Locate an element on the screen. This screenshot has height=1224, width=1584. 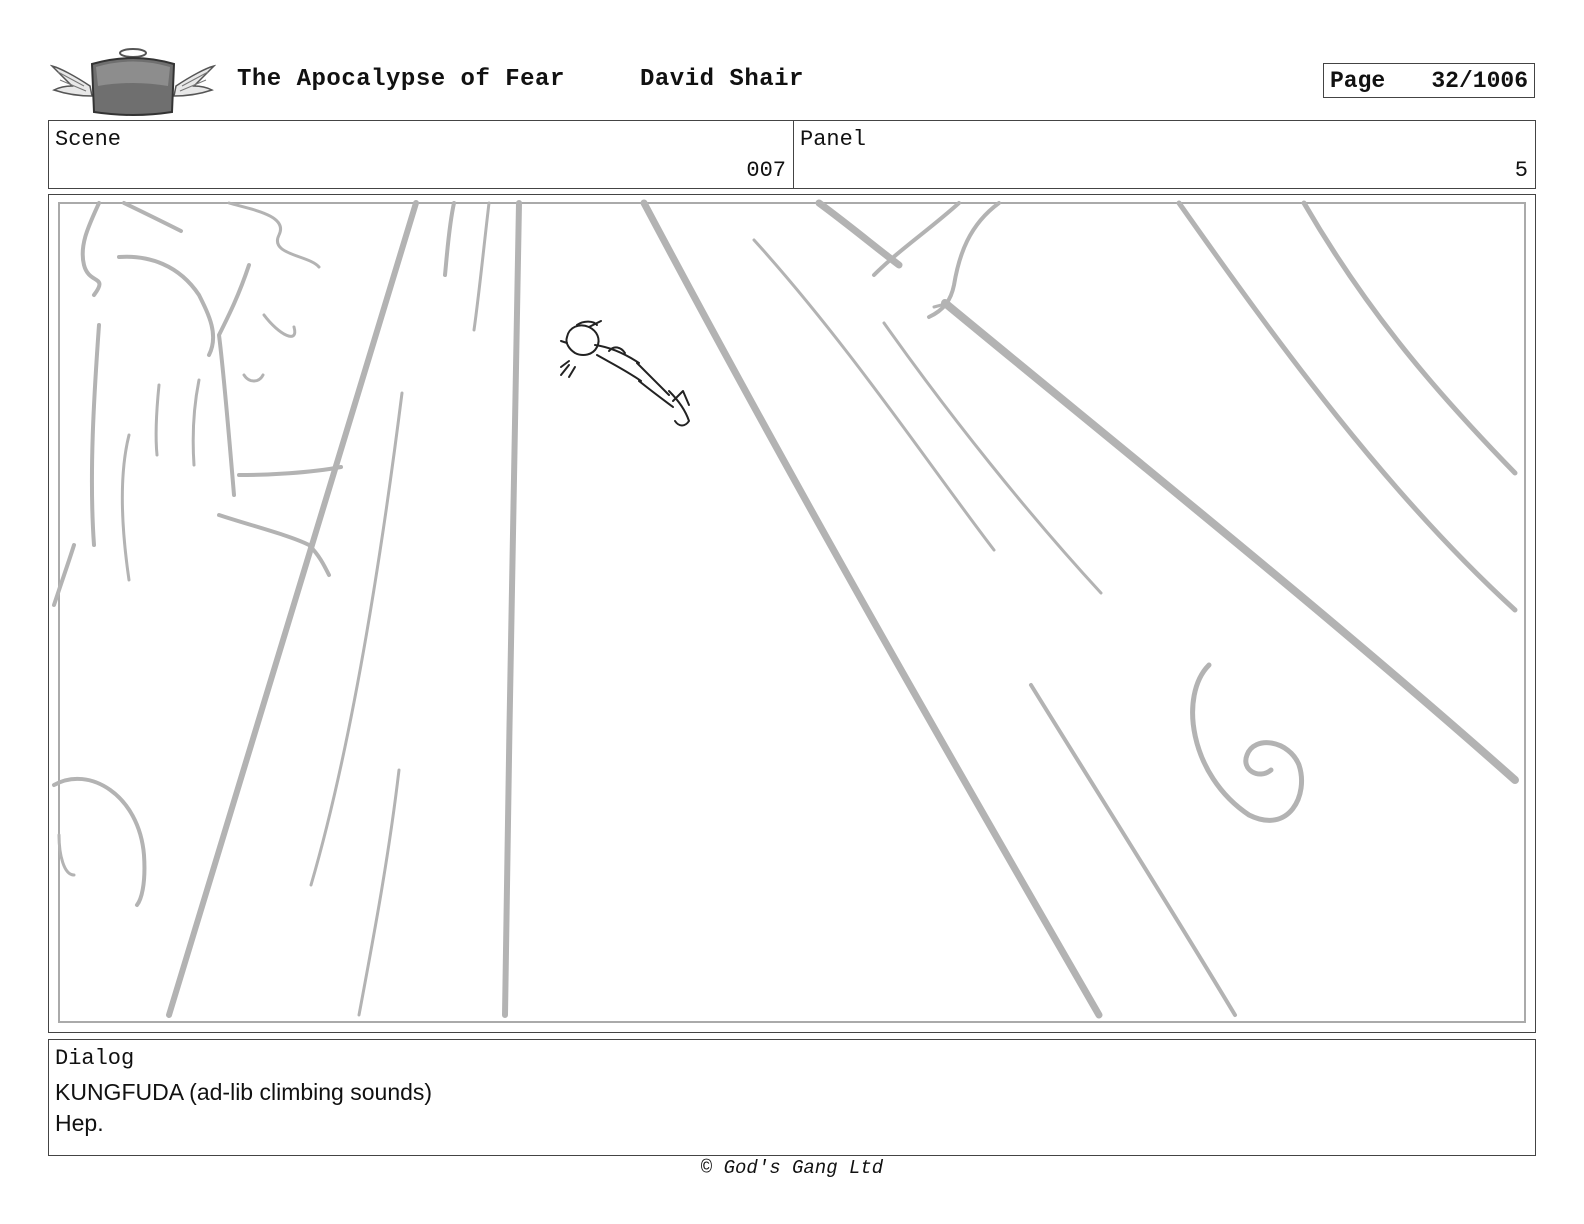
panel-number: 5 is located at coordinates (1521, 170).